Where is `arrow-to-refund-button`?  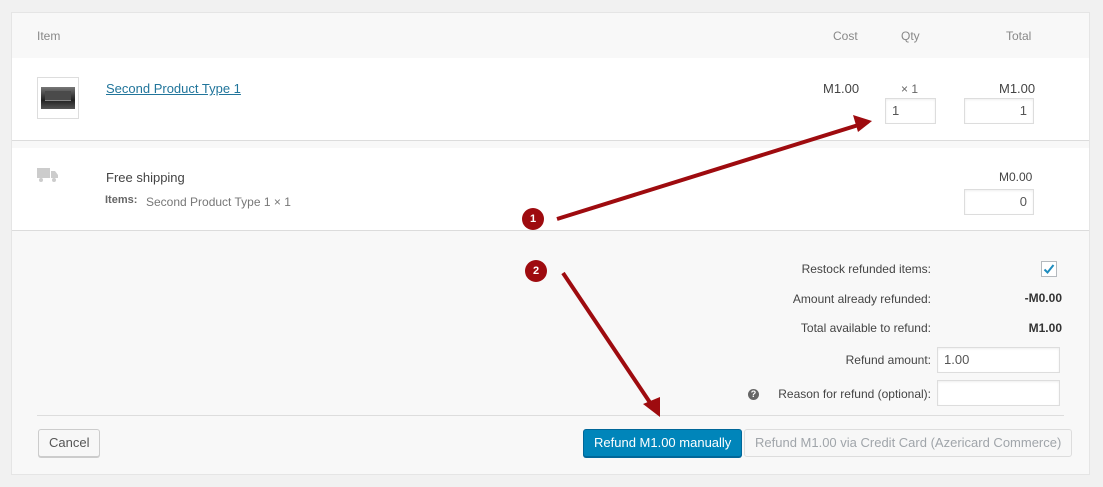
arrow-to-refund-button is located at coordinates (609, 341).